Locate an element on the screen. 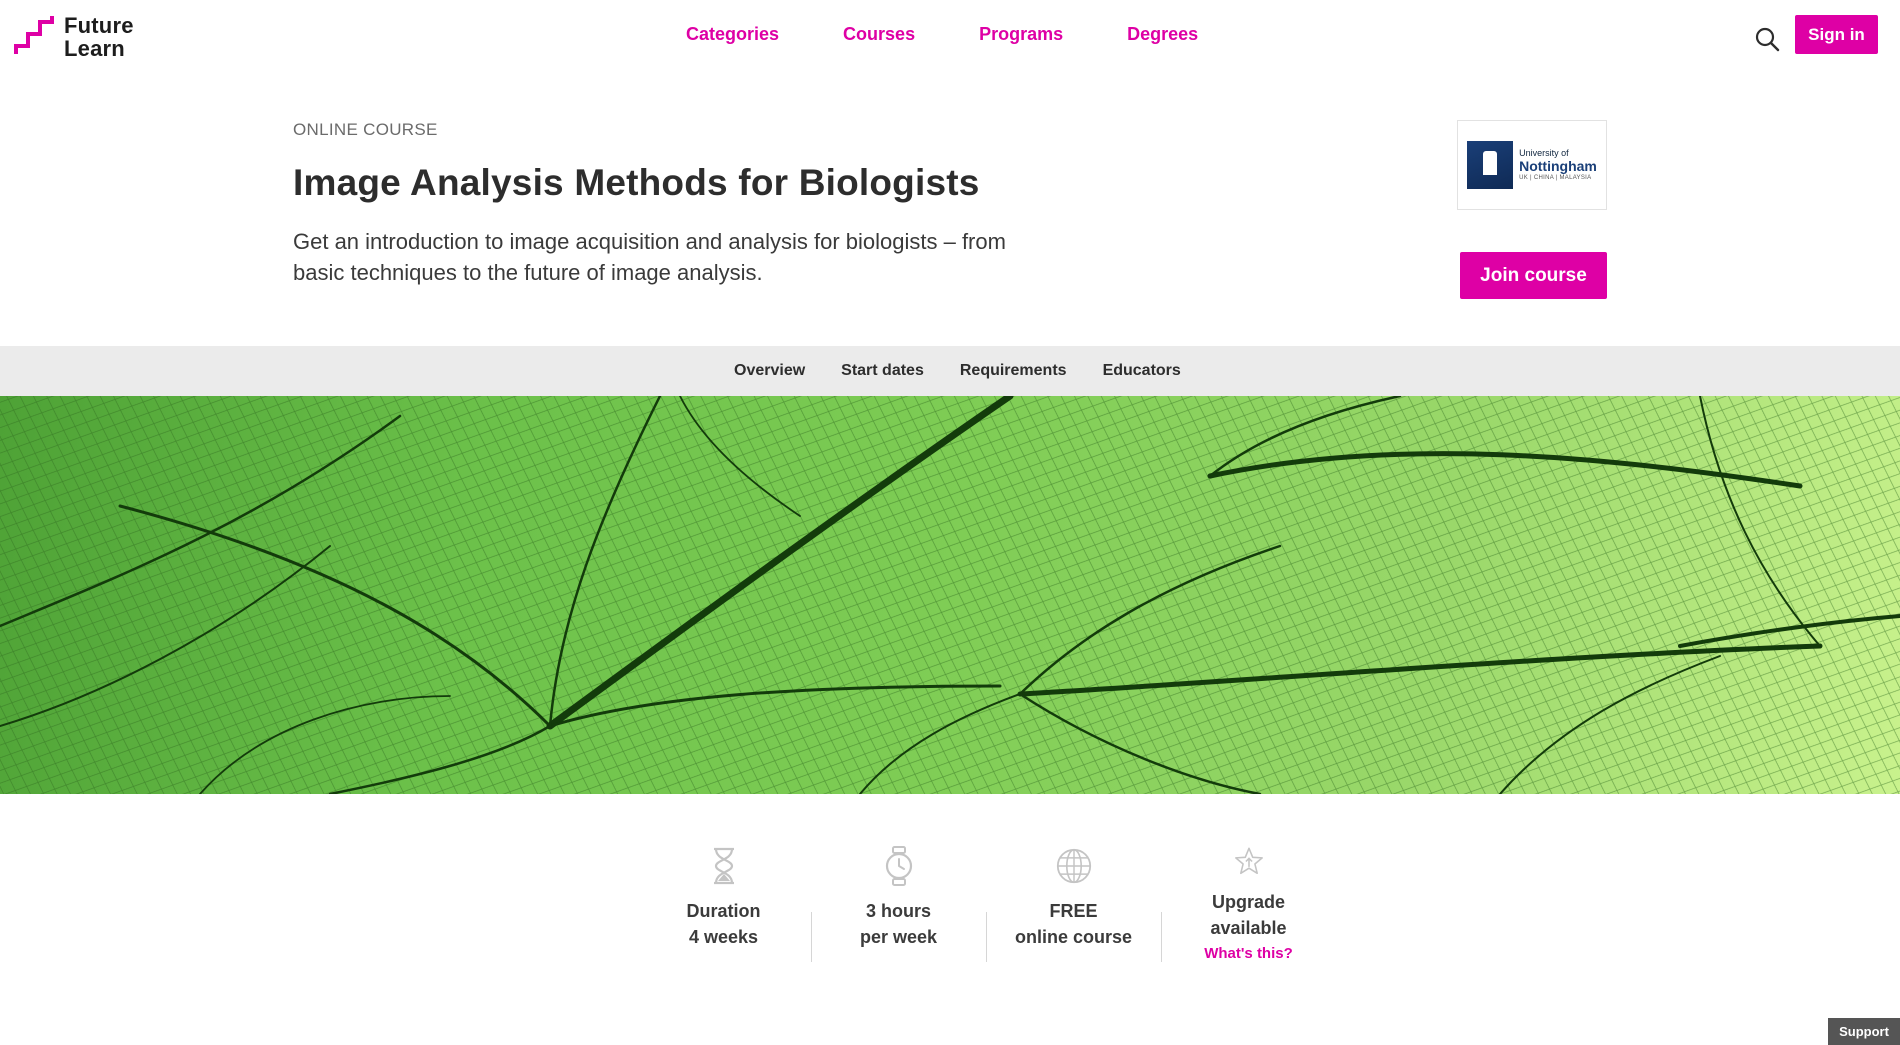 This screenshot has height=1045, width=1900. university-crest-icon is located at coordinates (1490, 165).